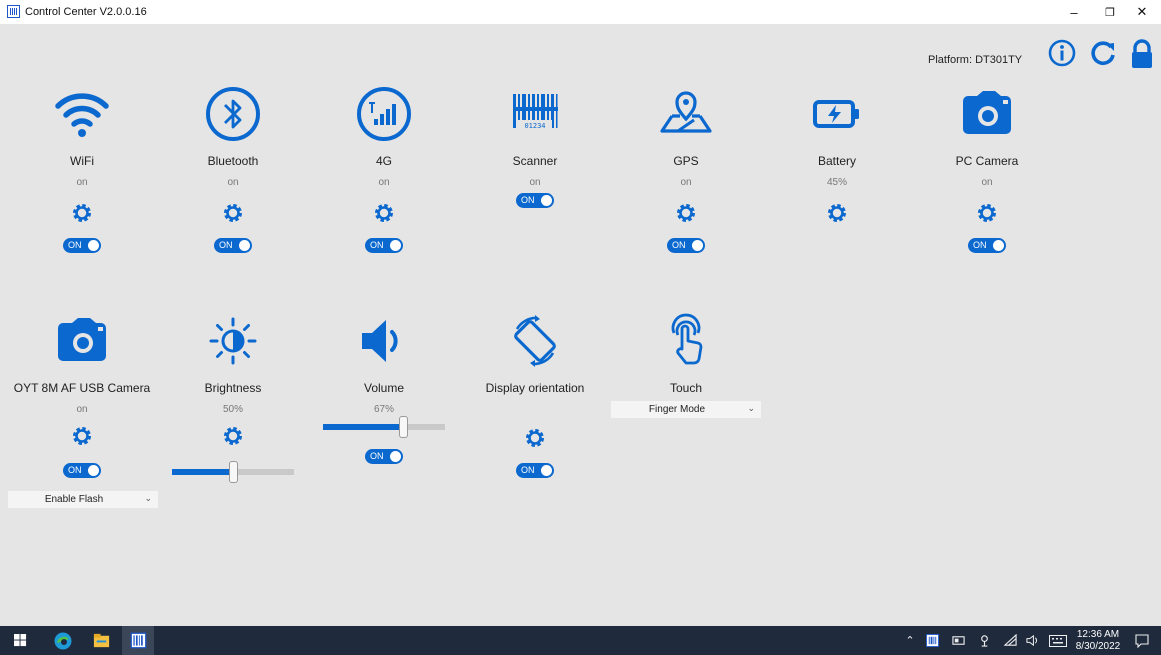  Describe the element at coordinates (686, 181) in the screenshot. I see `tile-gps: GPS on ON` at that location.